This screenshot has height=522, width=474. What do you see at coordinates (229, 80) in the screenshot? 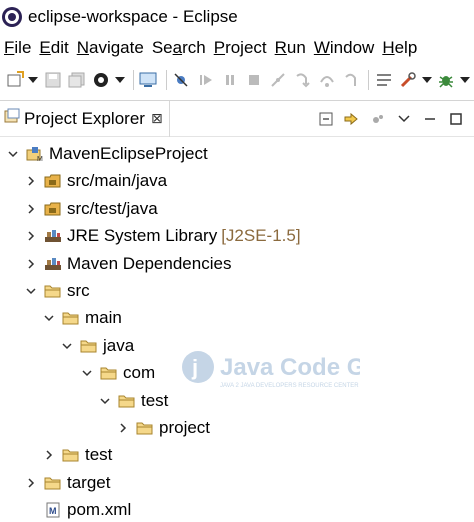
I see `suspend-icon` at bounding box center [229, 80].